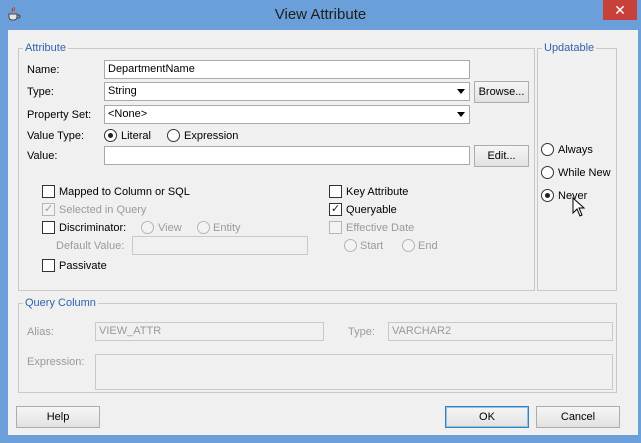  What do you see at coordinates (209, 331) in the screenshot?
I see `alias-input: VIEW_ATTR` at bounding box center [209, 331].